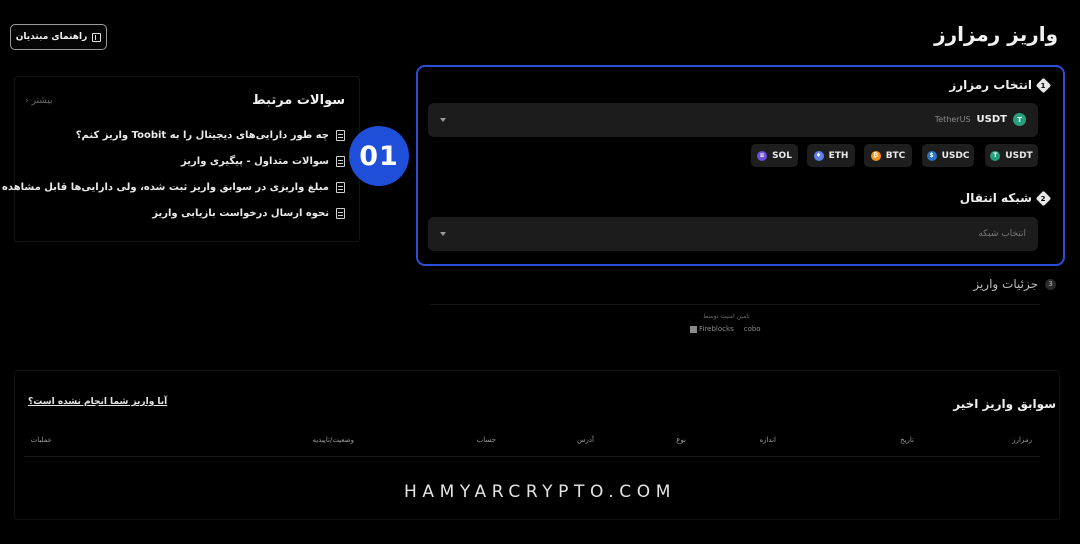 The height and width of the screenshot is (544, 1080). Describe the element at coordinates (27, 101) in the screenshot. I see `chevron-left-icon: ‹` at that location.